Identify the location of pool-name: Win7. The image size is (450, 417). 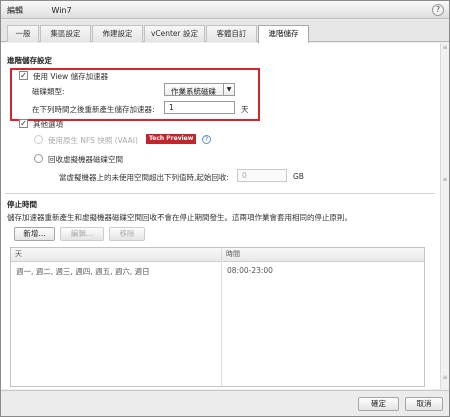
(61, 10).